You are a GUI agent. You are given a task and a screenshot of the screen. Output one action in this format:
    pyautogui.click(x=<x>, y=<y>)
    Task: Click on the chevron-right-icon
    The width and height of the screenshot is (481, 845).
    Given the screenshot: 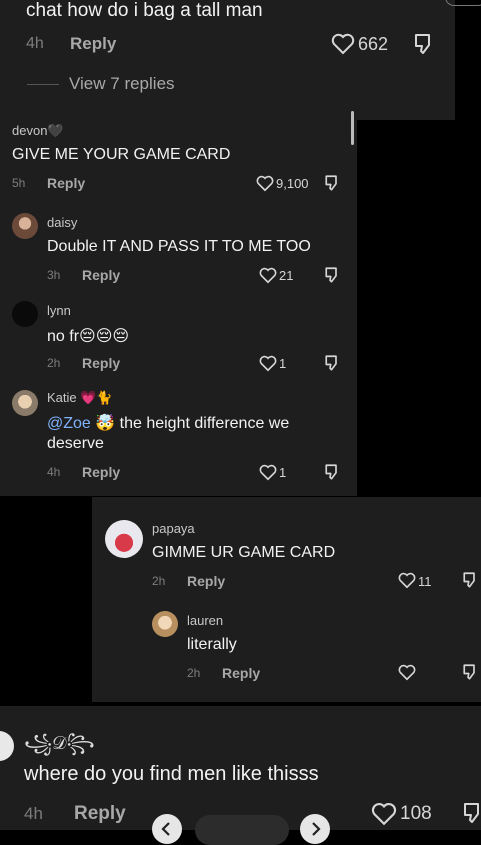 What is the action you would take?
    pyautogui.click(x=315, y=829)
    